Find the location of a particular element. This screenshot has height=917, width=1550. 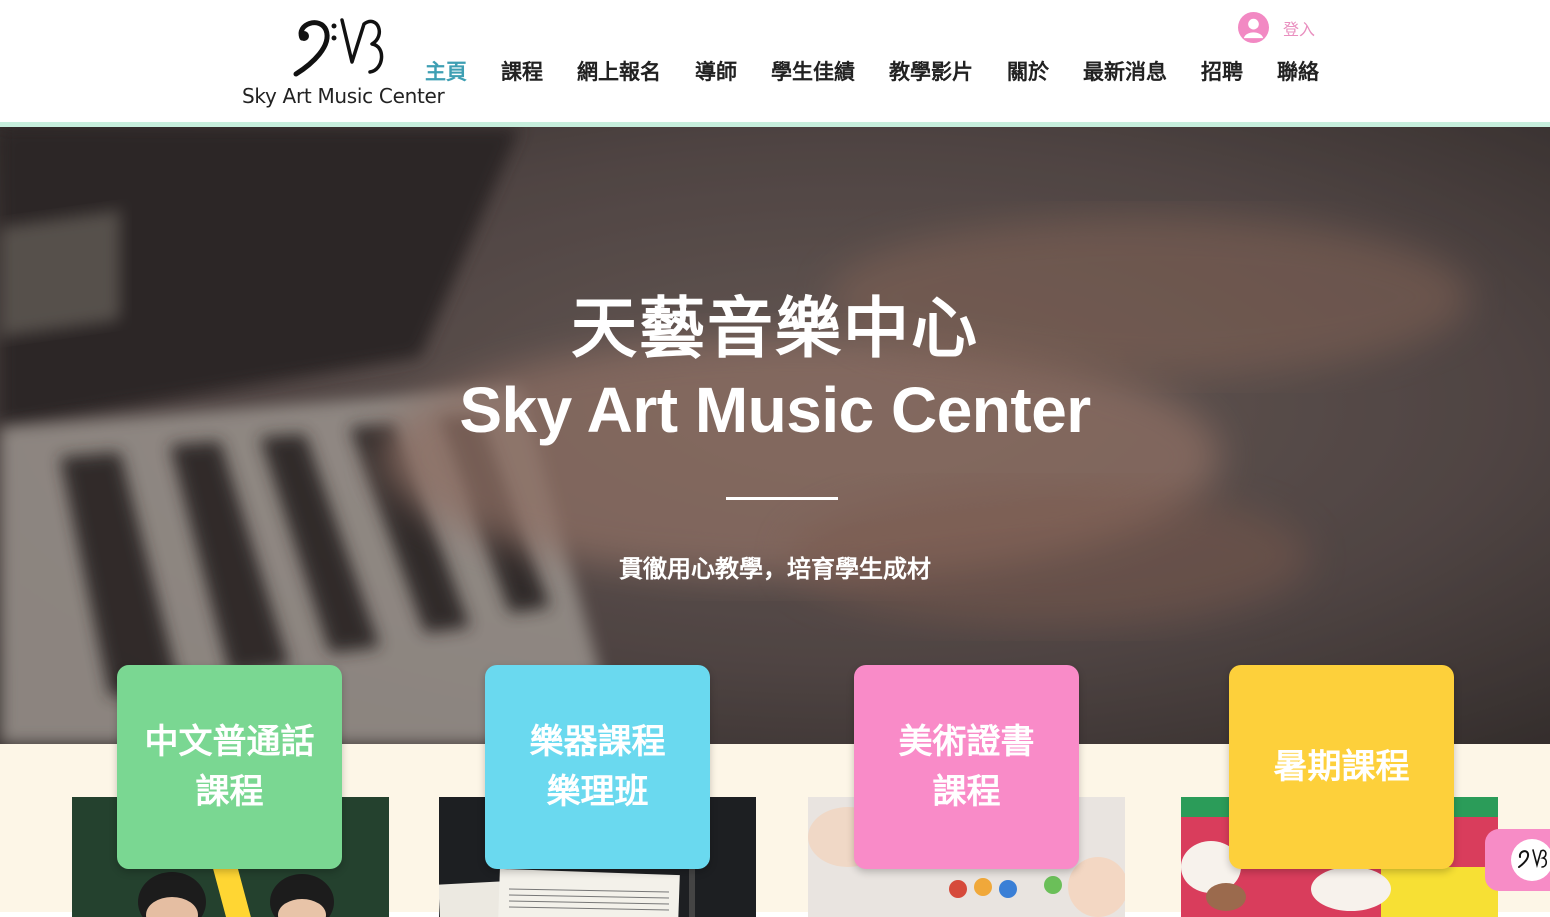

course-card-summer: 暑期課程 is located at coordinates (1341, 767).